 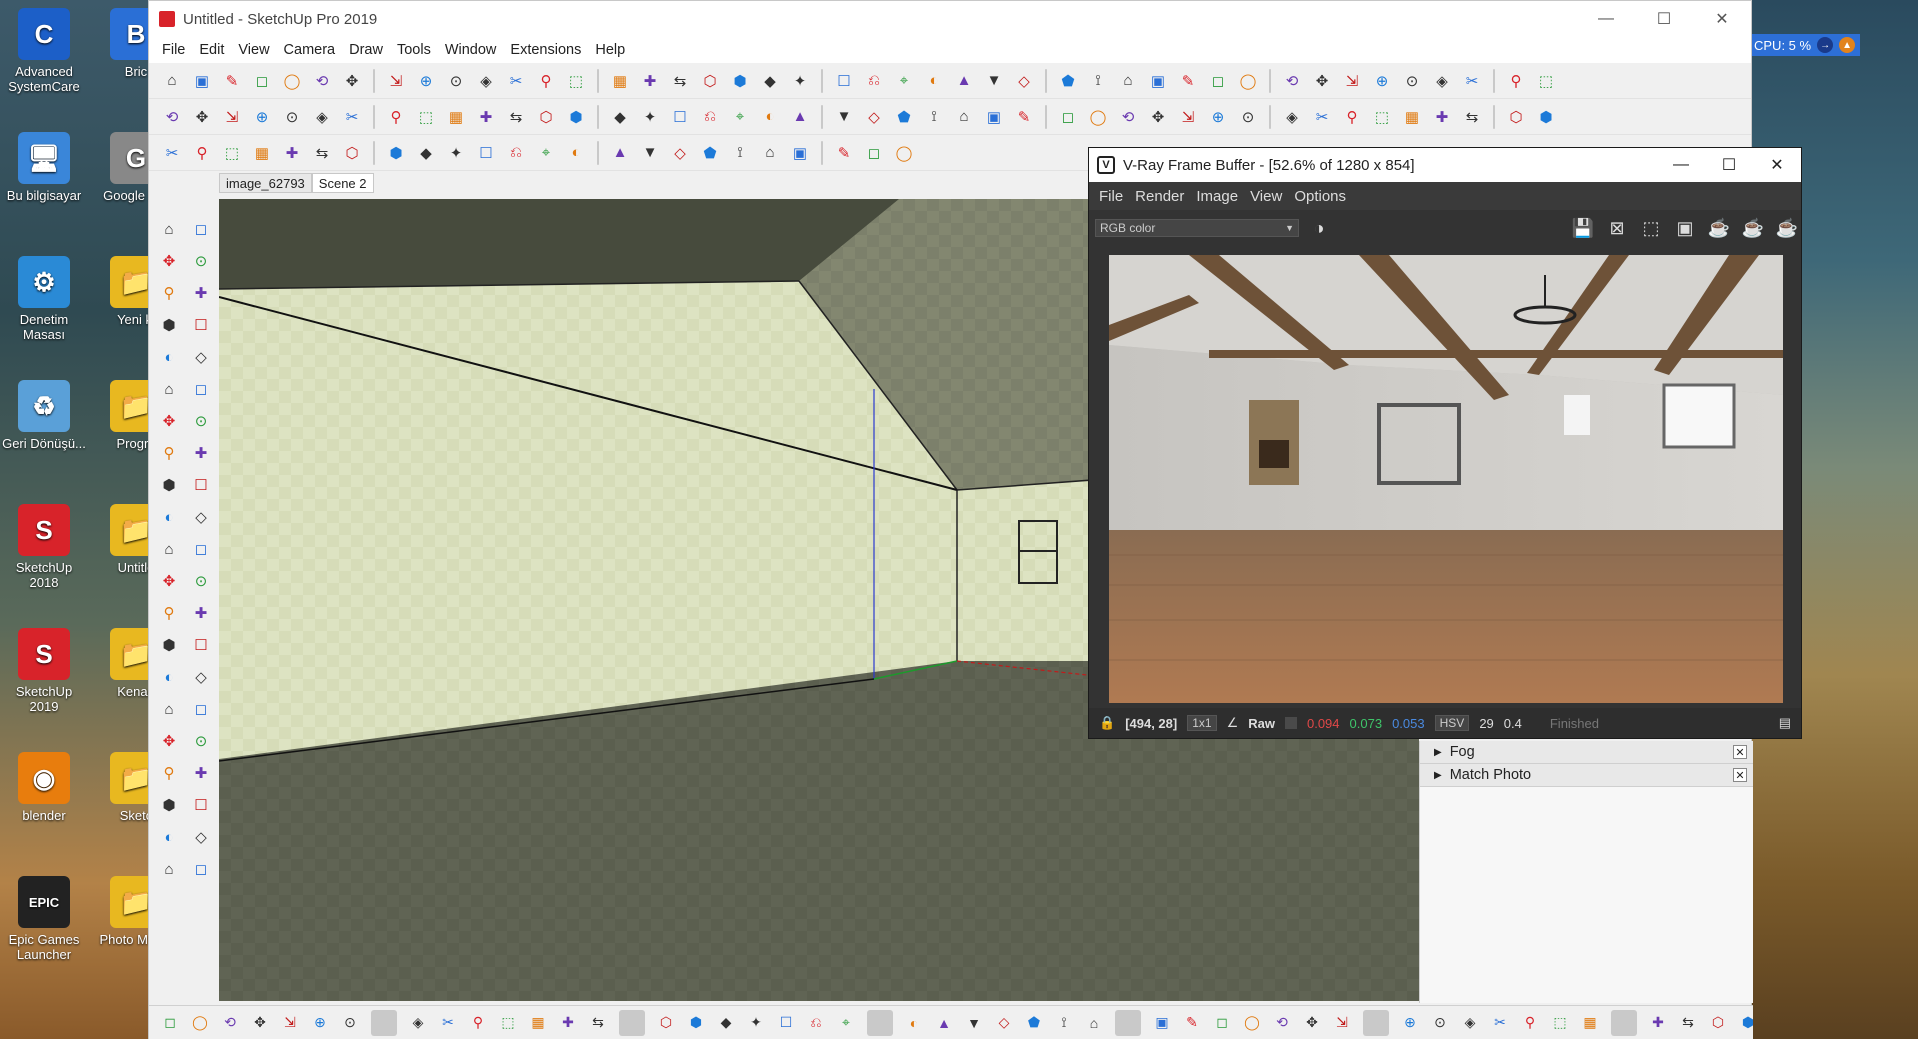 I want to click on menu-item-camera: Camera, so click(x=310, y=50).